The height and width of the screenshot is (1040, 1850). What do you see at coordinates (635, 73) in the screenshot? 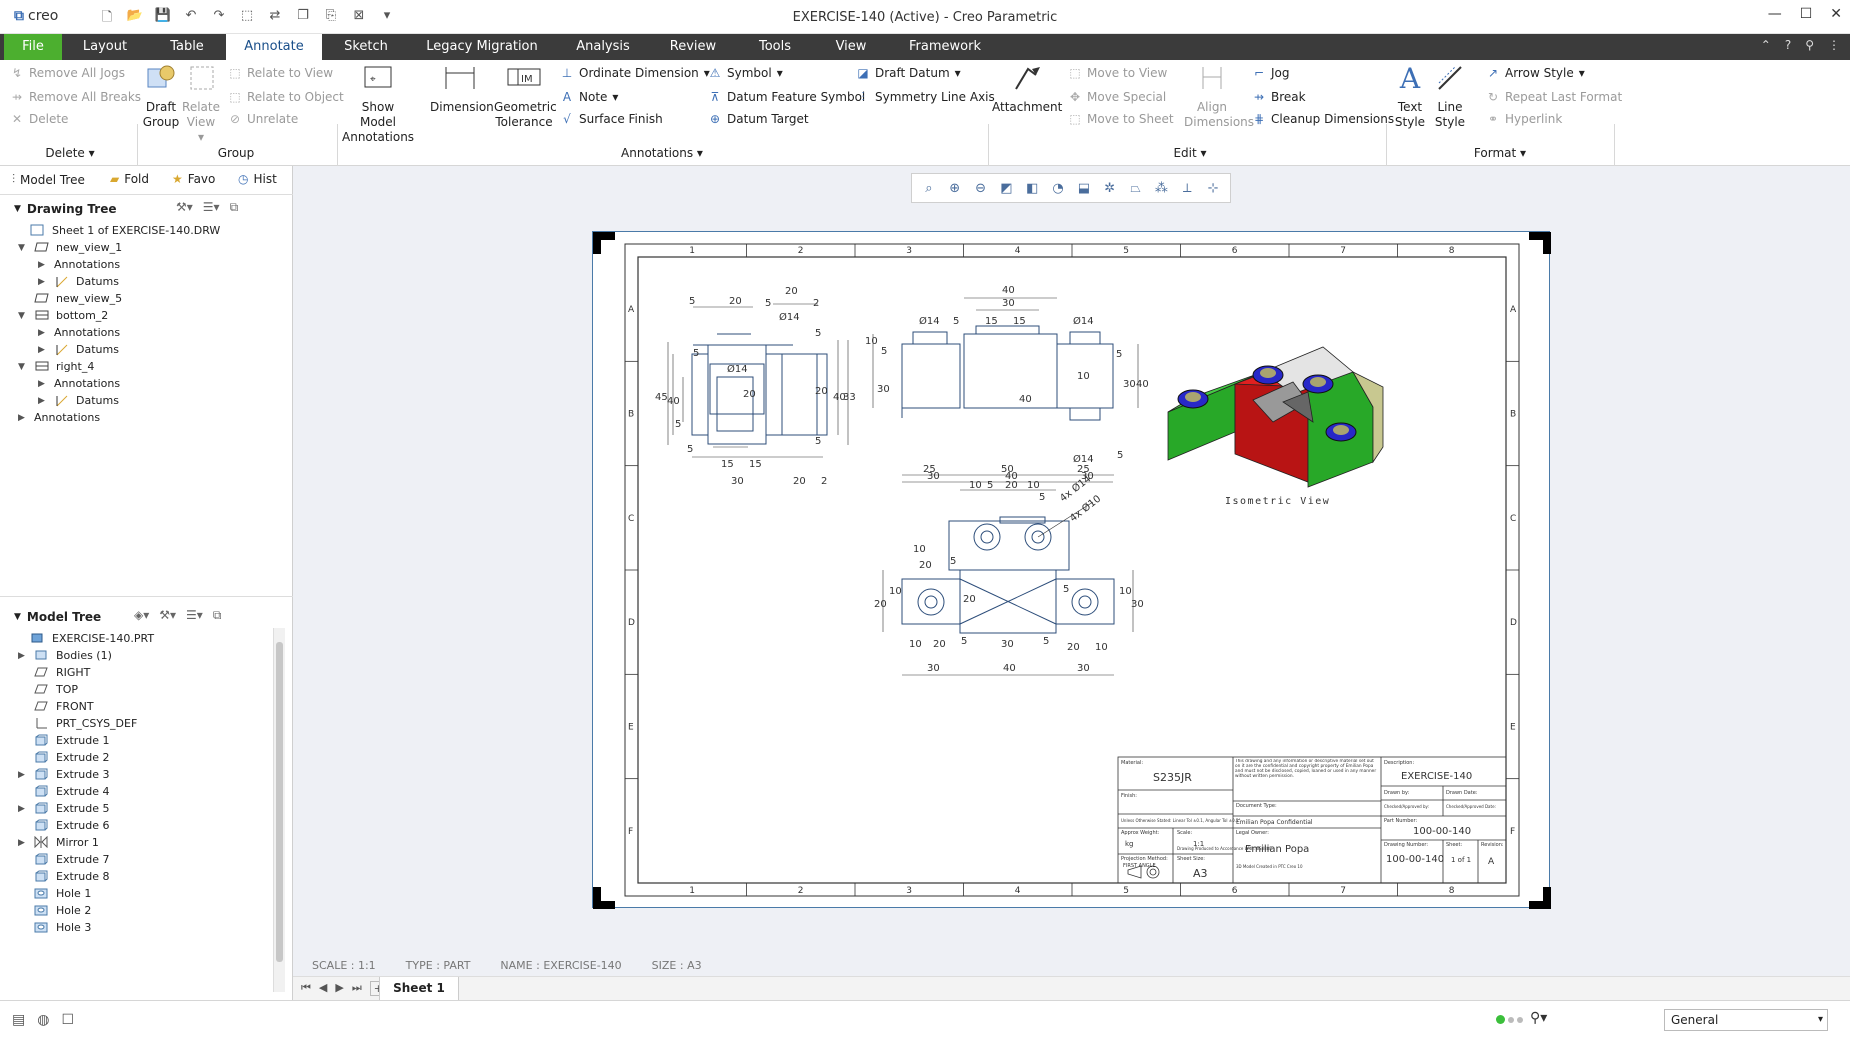
I see `ordinate-dimension-button: ⊥ Ordinate Dimension ▾` at bounding box center [635, 73].